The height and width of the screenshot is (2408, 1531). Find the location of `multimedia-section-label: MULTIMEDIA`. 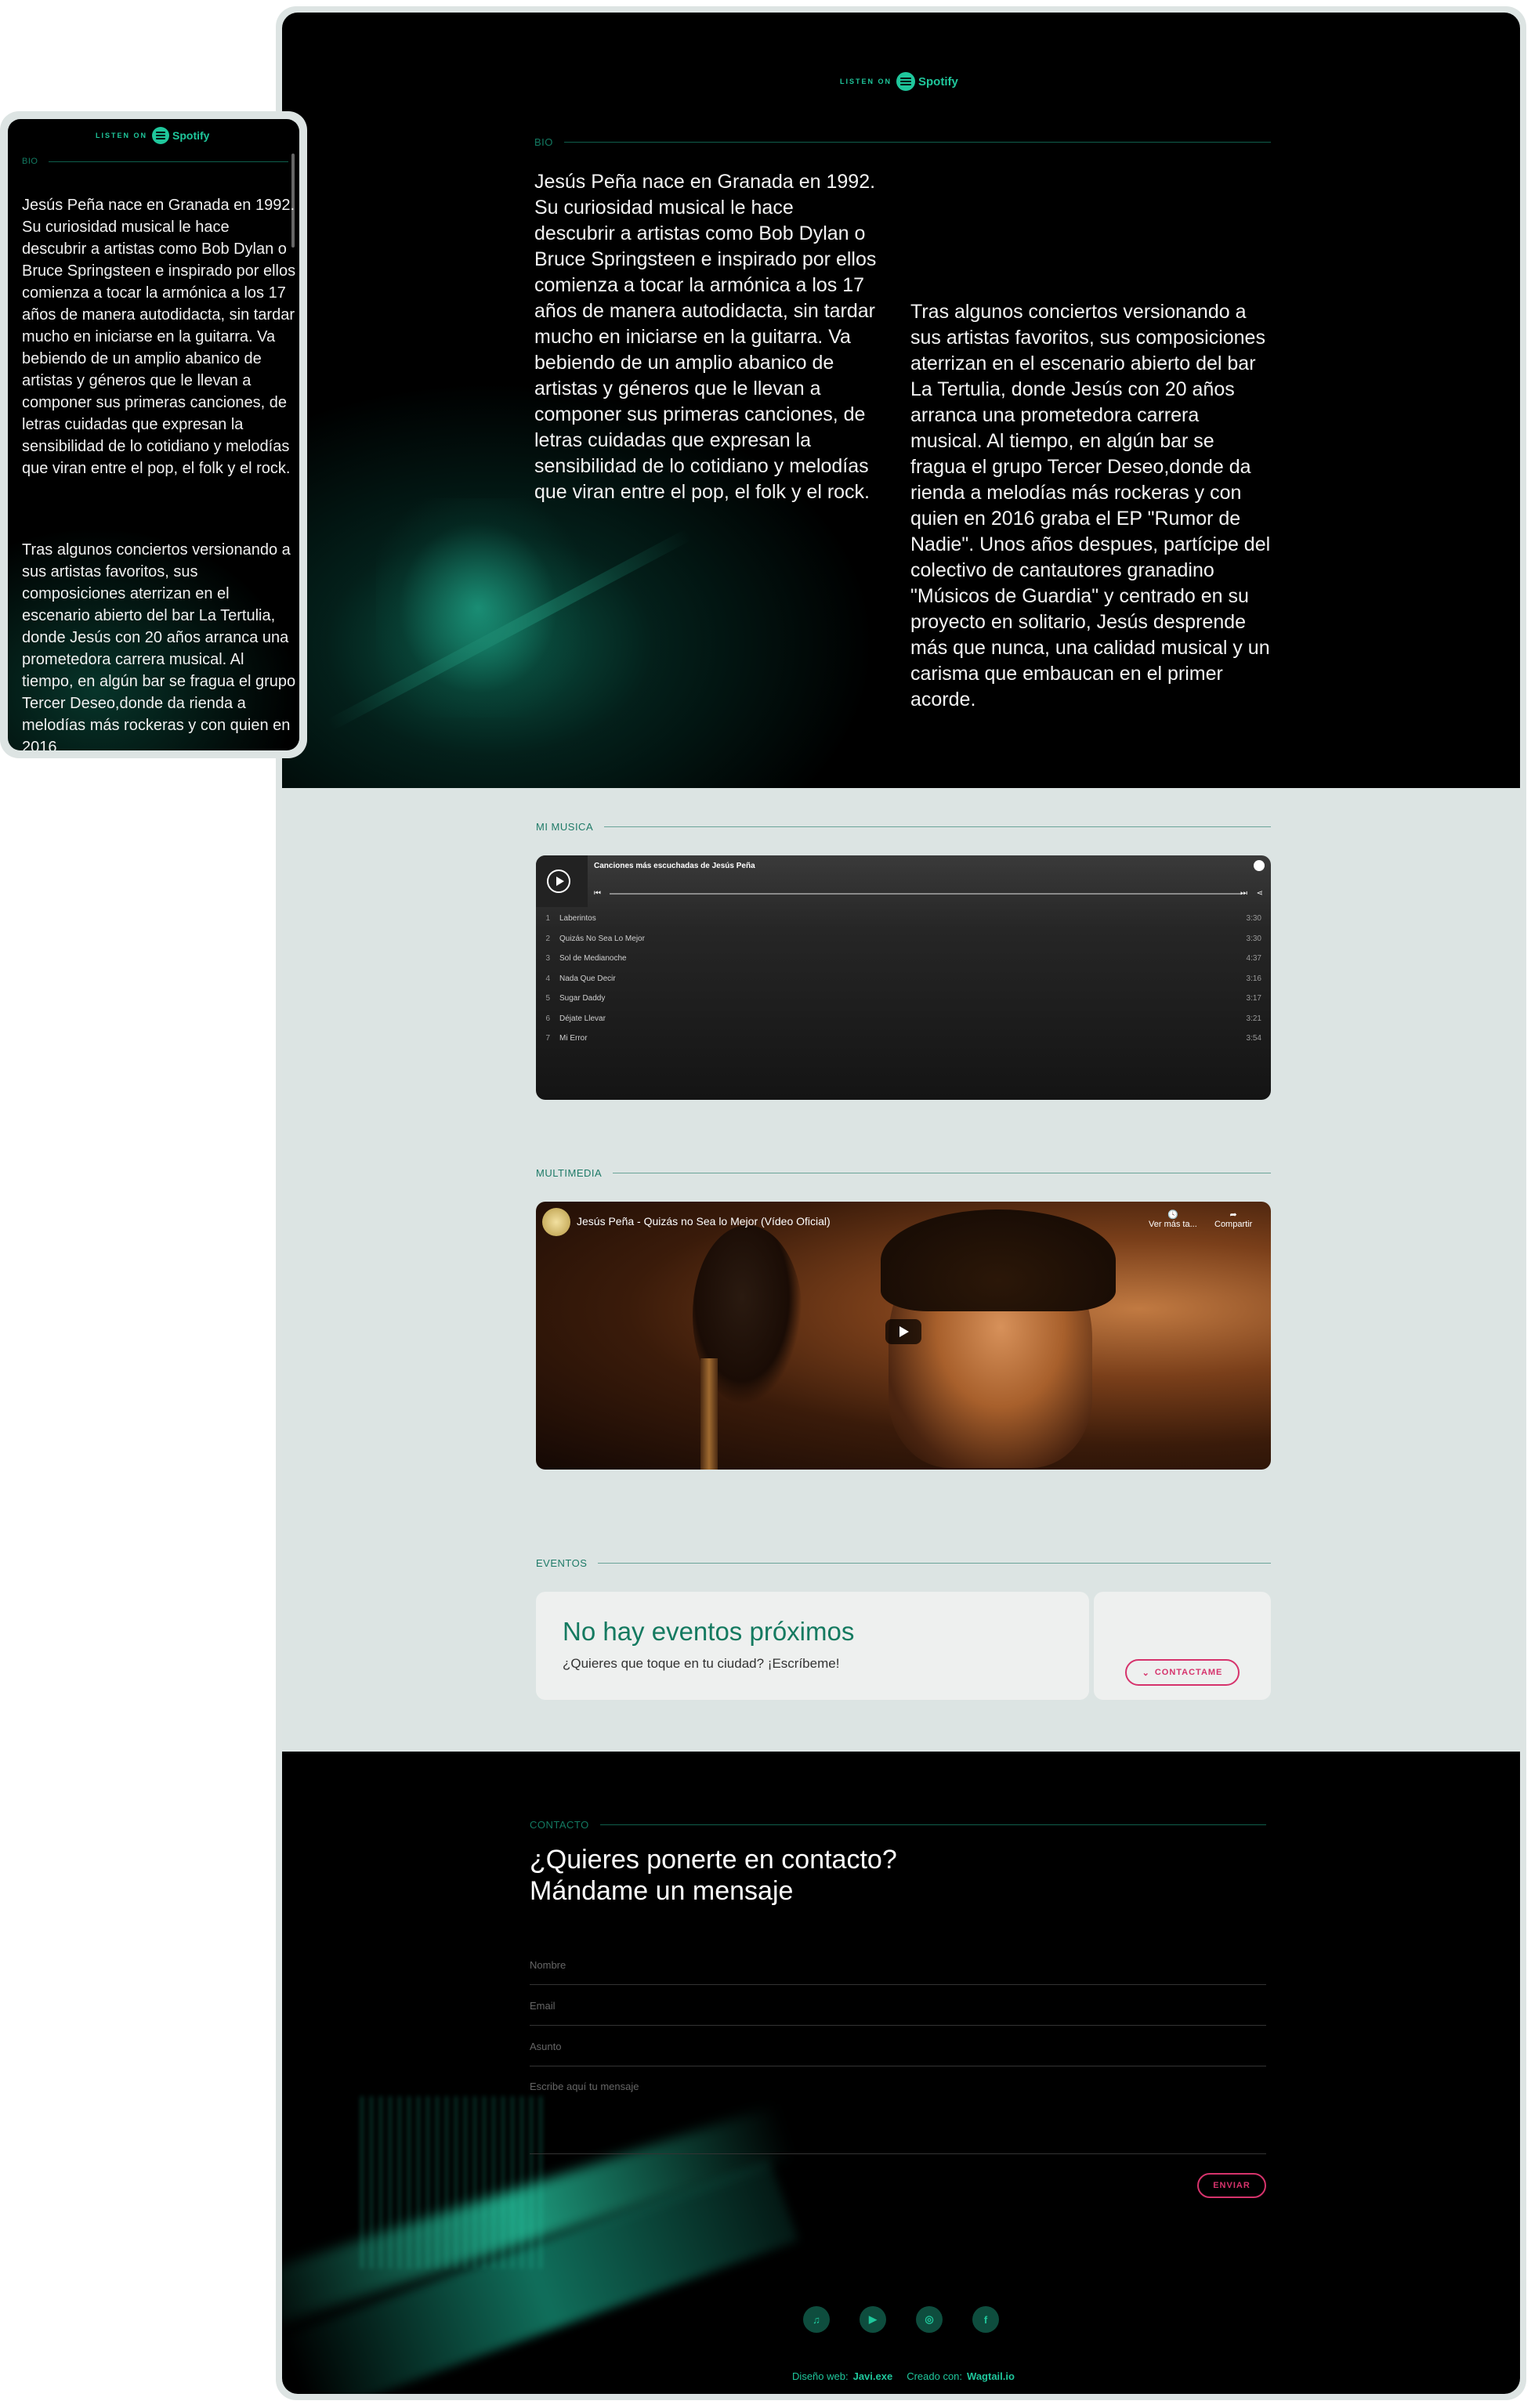

multimedia-section-label: MULTIMEDIA is located at coordinates (903, 1173).